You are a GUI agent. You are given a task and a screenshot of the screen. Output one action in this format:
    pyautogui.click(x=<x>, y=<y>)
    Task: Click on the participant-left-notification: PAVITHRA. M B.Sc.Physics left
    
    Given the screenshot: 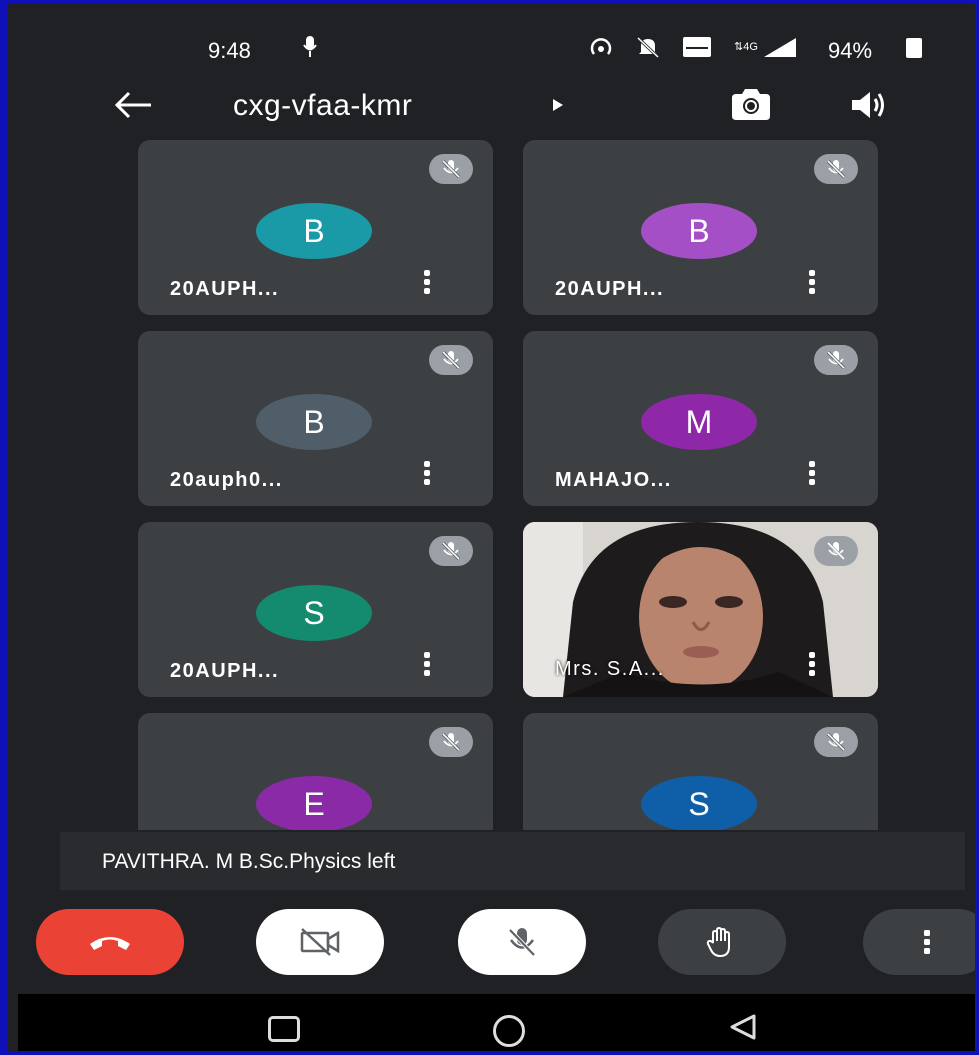 What is the action you would take?
    pyautogui.click(x=512, y=861)
    